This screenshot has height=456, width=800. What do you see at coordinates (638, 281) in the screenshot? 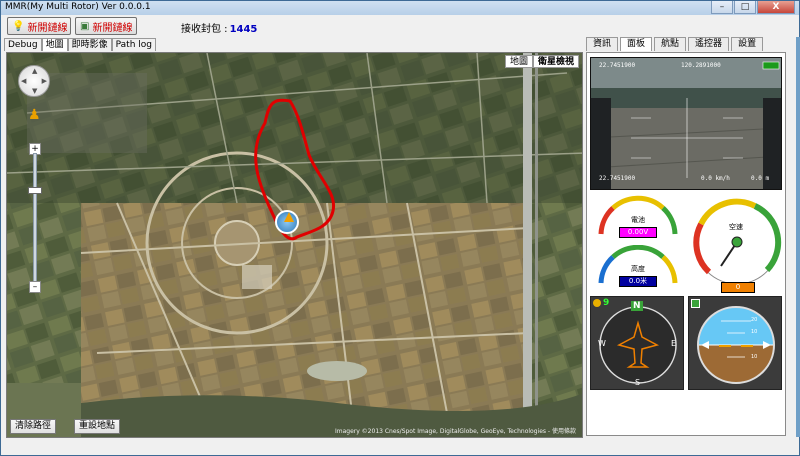
I see `altitude-value: 0.0米` at bounding box center [638, 281].